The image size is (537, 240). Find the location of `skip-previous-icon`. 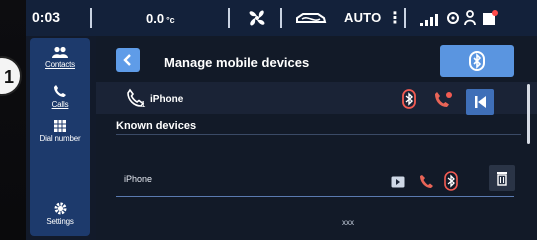

skip-previous-icon is located at coordinates (480, 102).